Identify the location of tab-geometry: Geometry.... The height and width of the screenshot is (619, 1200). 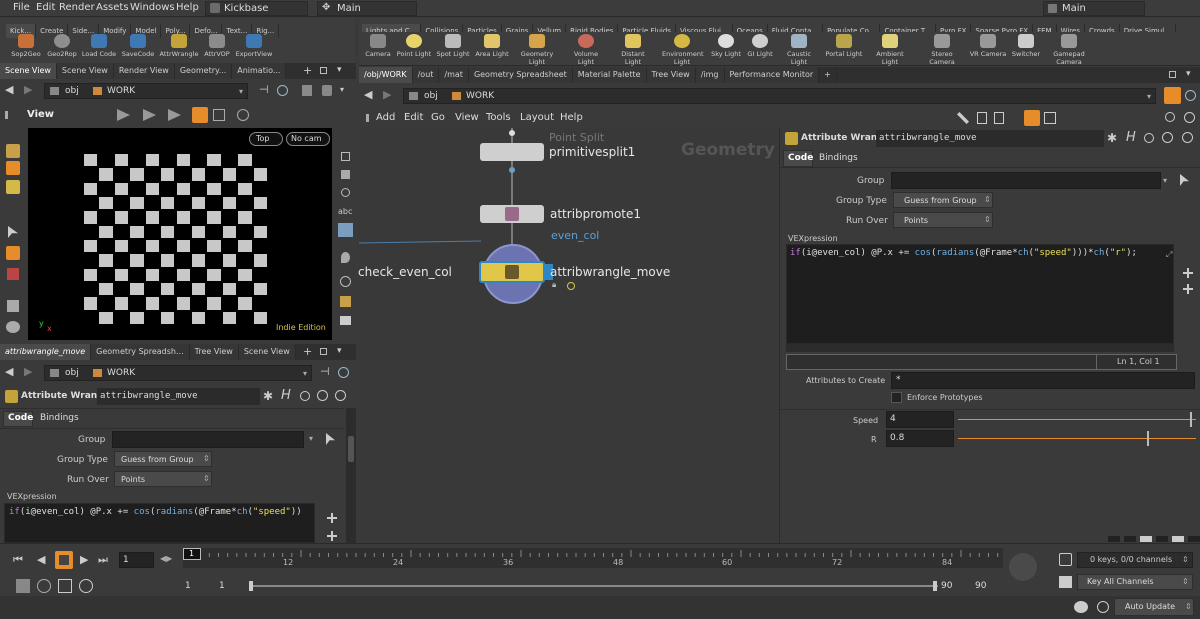
(203, 71).